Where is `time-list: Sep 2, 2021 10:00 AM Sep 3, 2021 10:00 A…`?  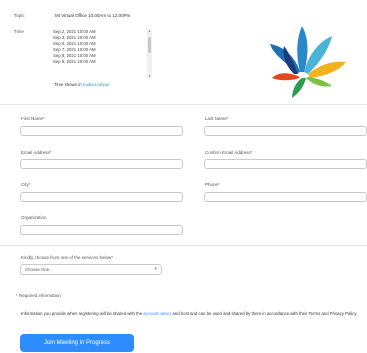 time-list: Sep 2, 2021 10:00 AM Sep 3, 2021 10:00 A… is located at coordinates (102, 53).